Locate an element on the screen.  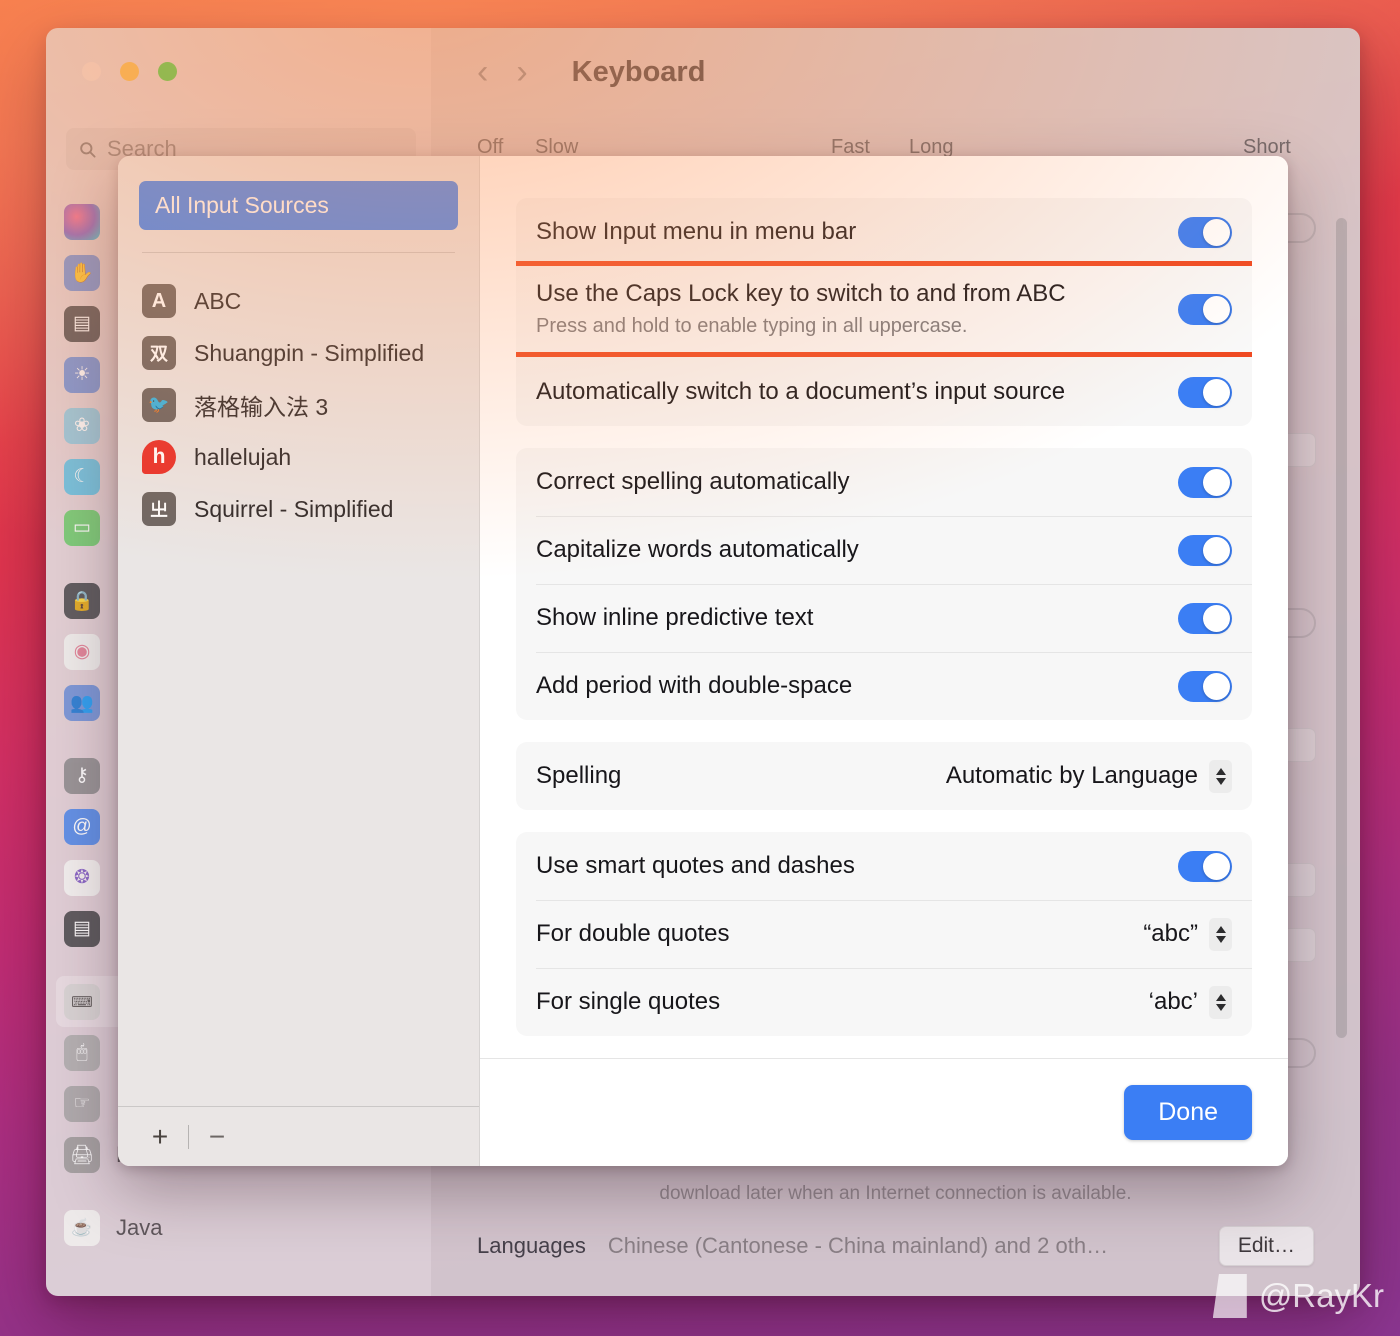
watermark-text: @RayKr is located at coordinates (1321, 1295).